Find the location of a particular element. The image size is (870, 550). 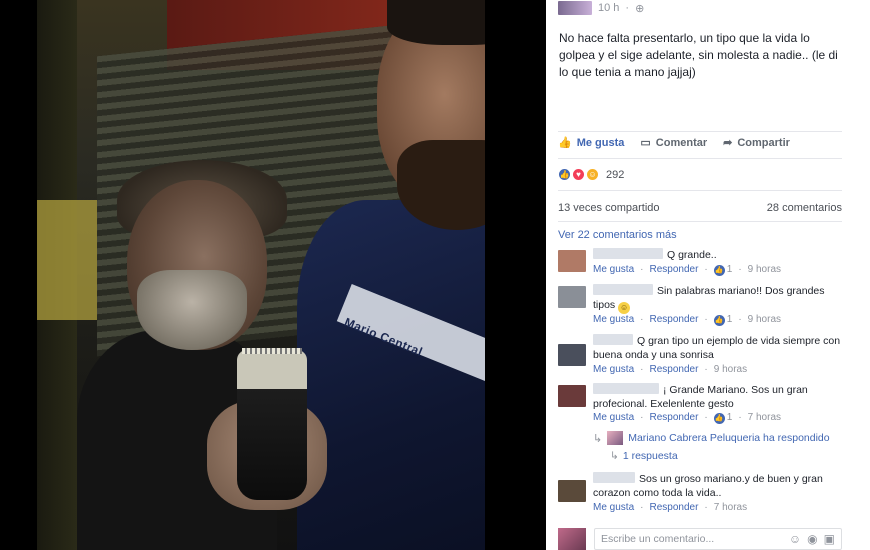

comment-text: Q grande.. is located at coordinates (692, 255).